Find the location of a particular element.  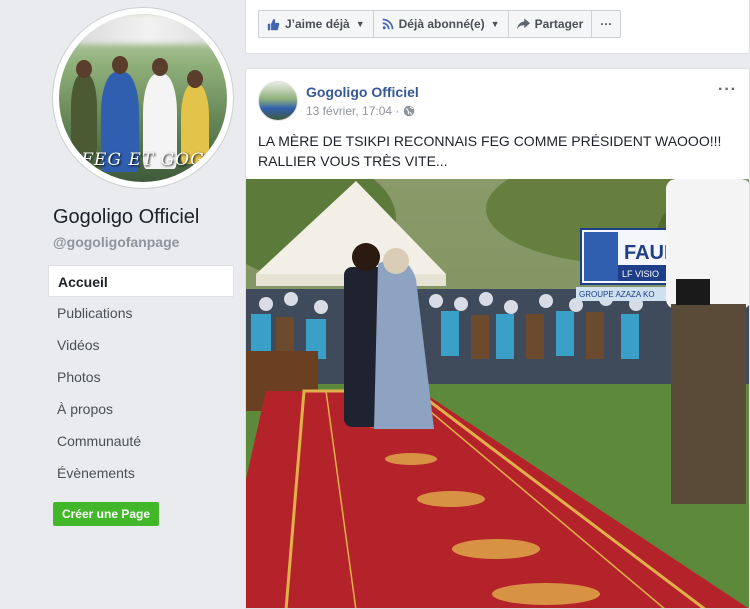

follow-page-button: Déjà abonné(e) ▼ is located at coordinates (440, 24).